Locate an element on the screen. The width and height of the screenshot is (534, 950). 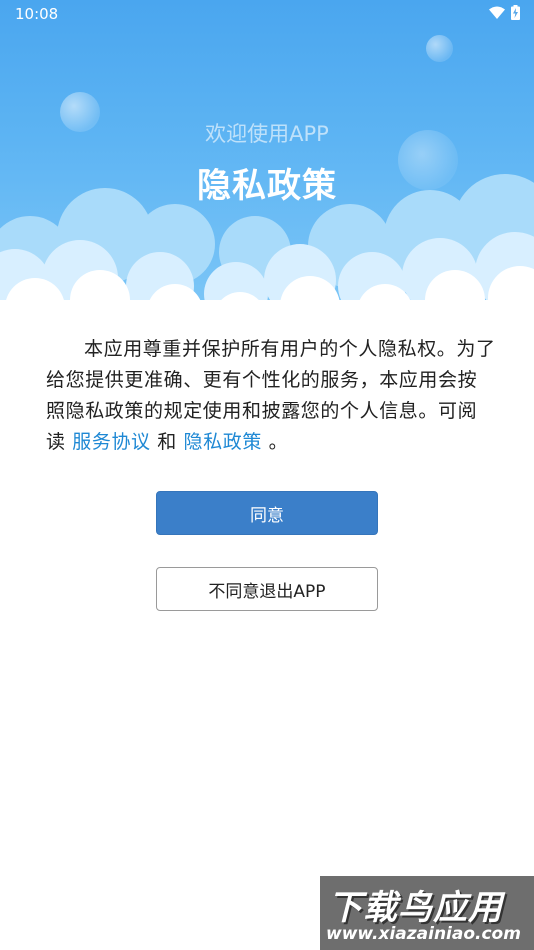
description-text-end: 。 is located at coordinates (275, 442).